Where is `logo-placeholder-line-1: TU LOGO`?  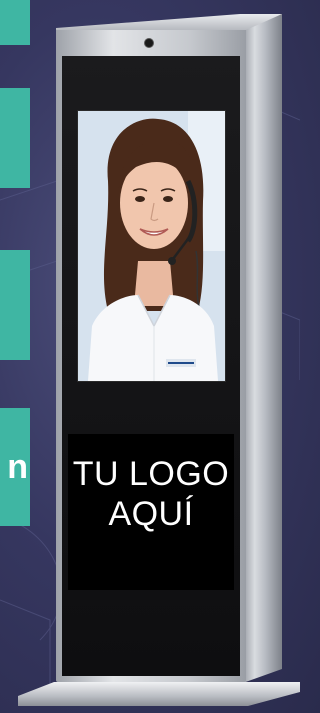 logo-placeholder-line-1: TU LOGO is located at coordinates (151, 474).